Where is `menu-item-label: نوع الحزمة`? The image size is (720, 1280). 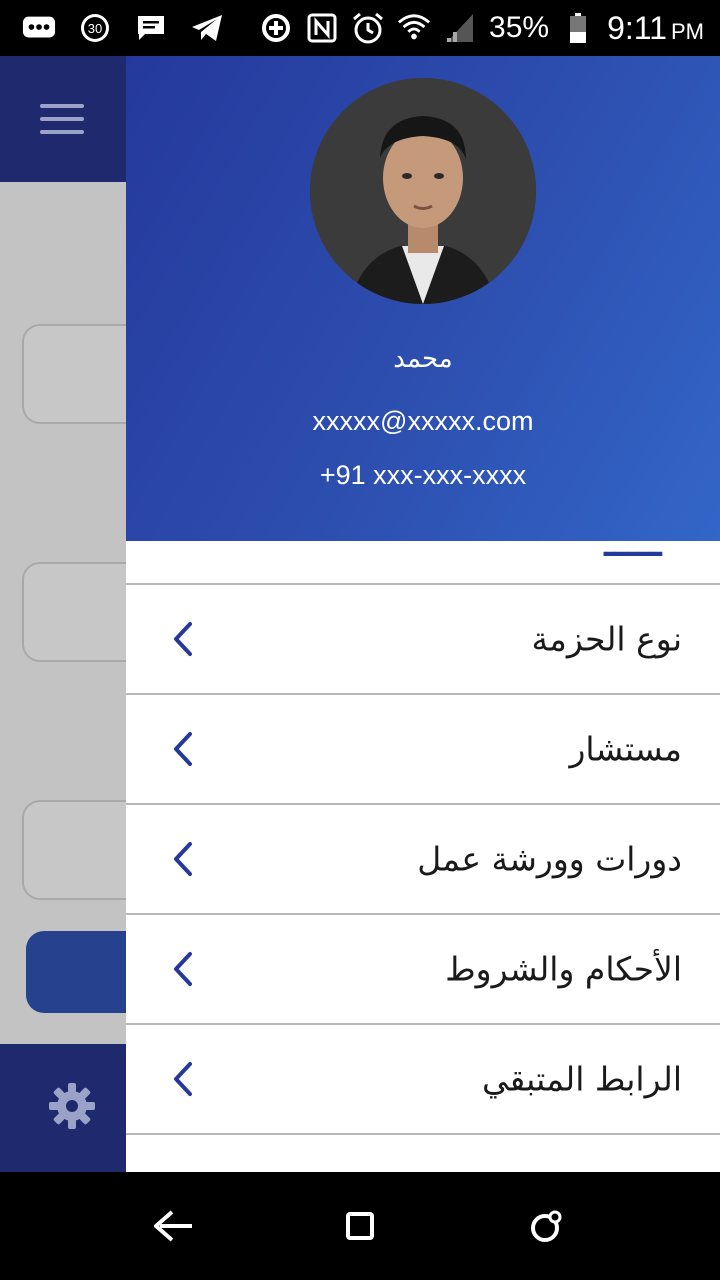
menu-item-label: نوع الحزمة is located at coordinates (606, 639).